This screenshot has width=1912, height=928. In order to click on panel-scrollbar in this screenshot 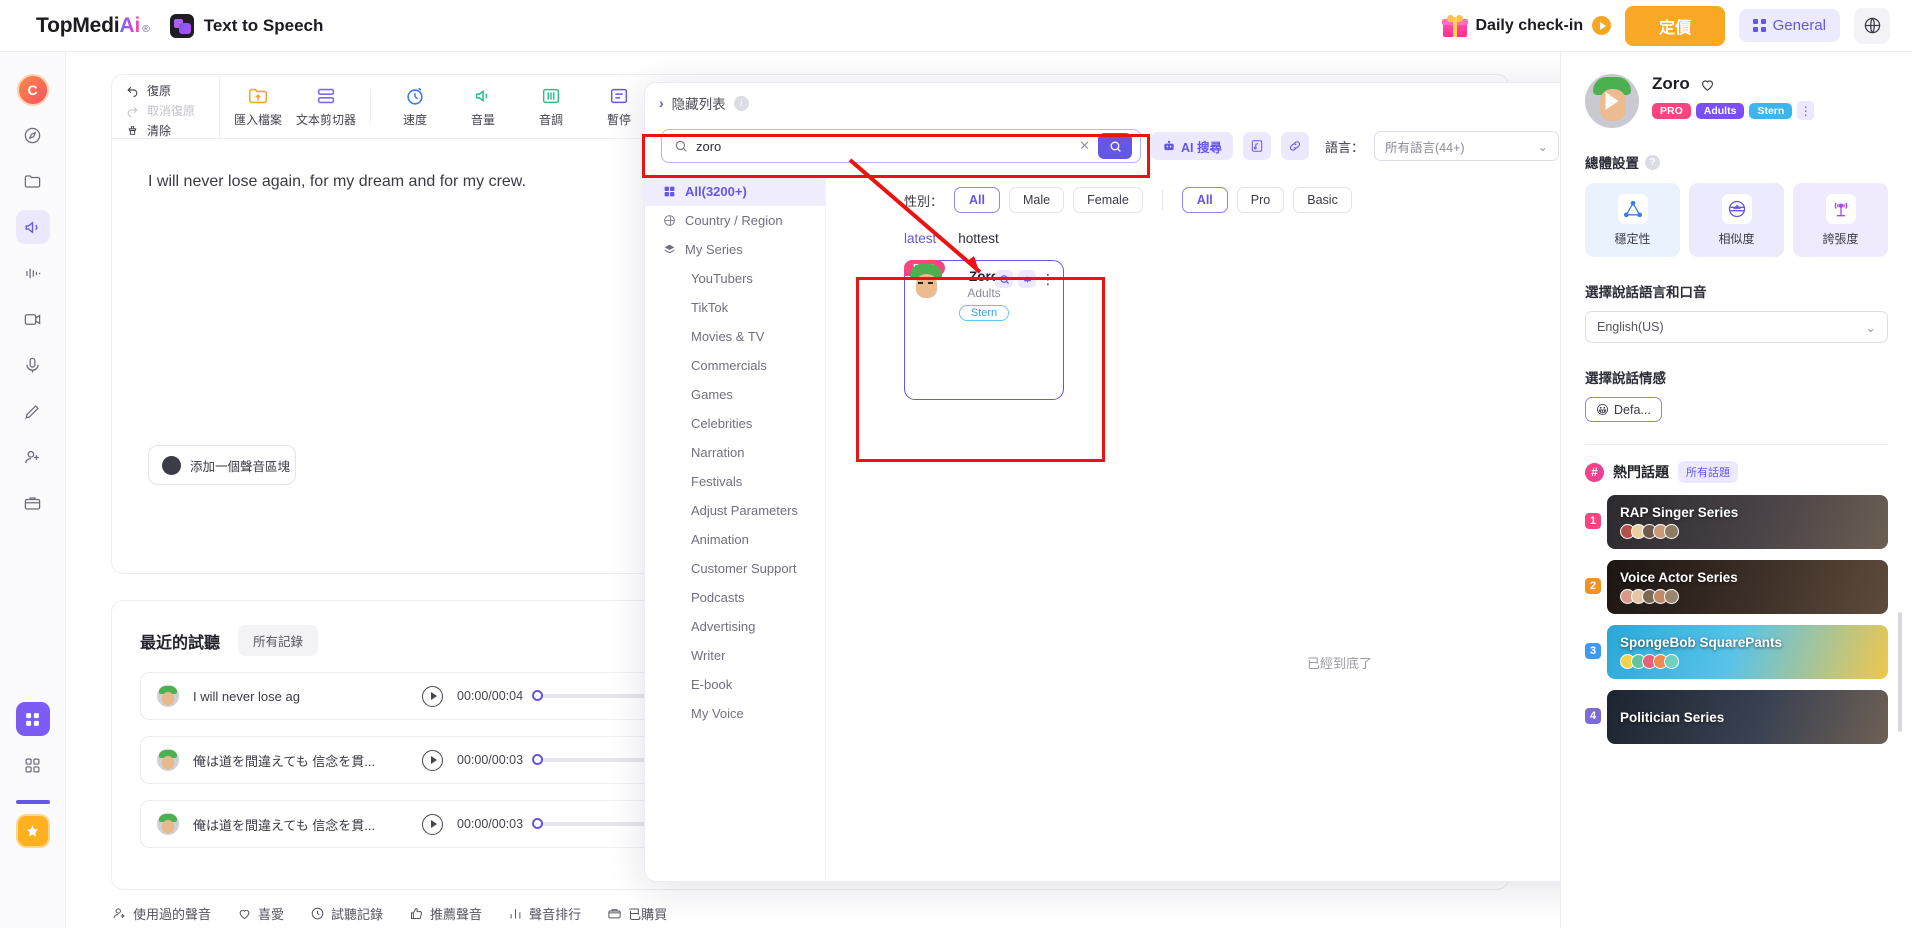, I will do `click(1900, 672)`.